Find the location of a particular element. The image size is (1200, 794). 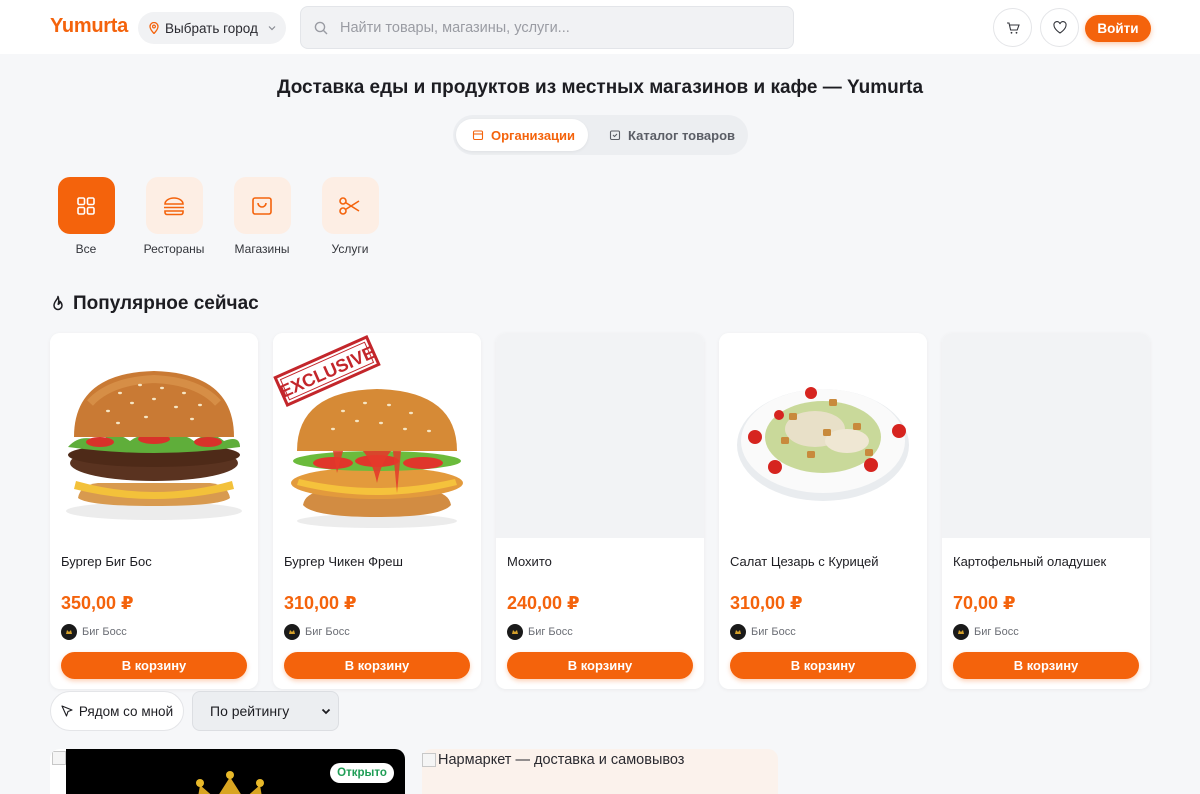

product-card: Мохито 240,00 ₽ Биг Босс В корзину is located at coordinates (600, 511).